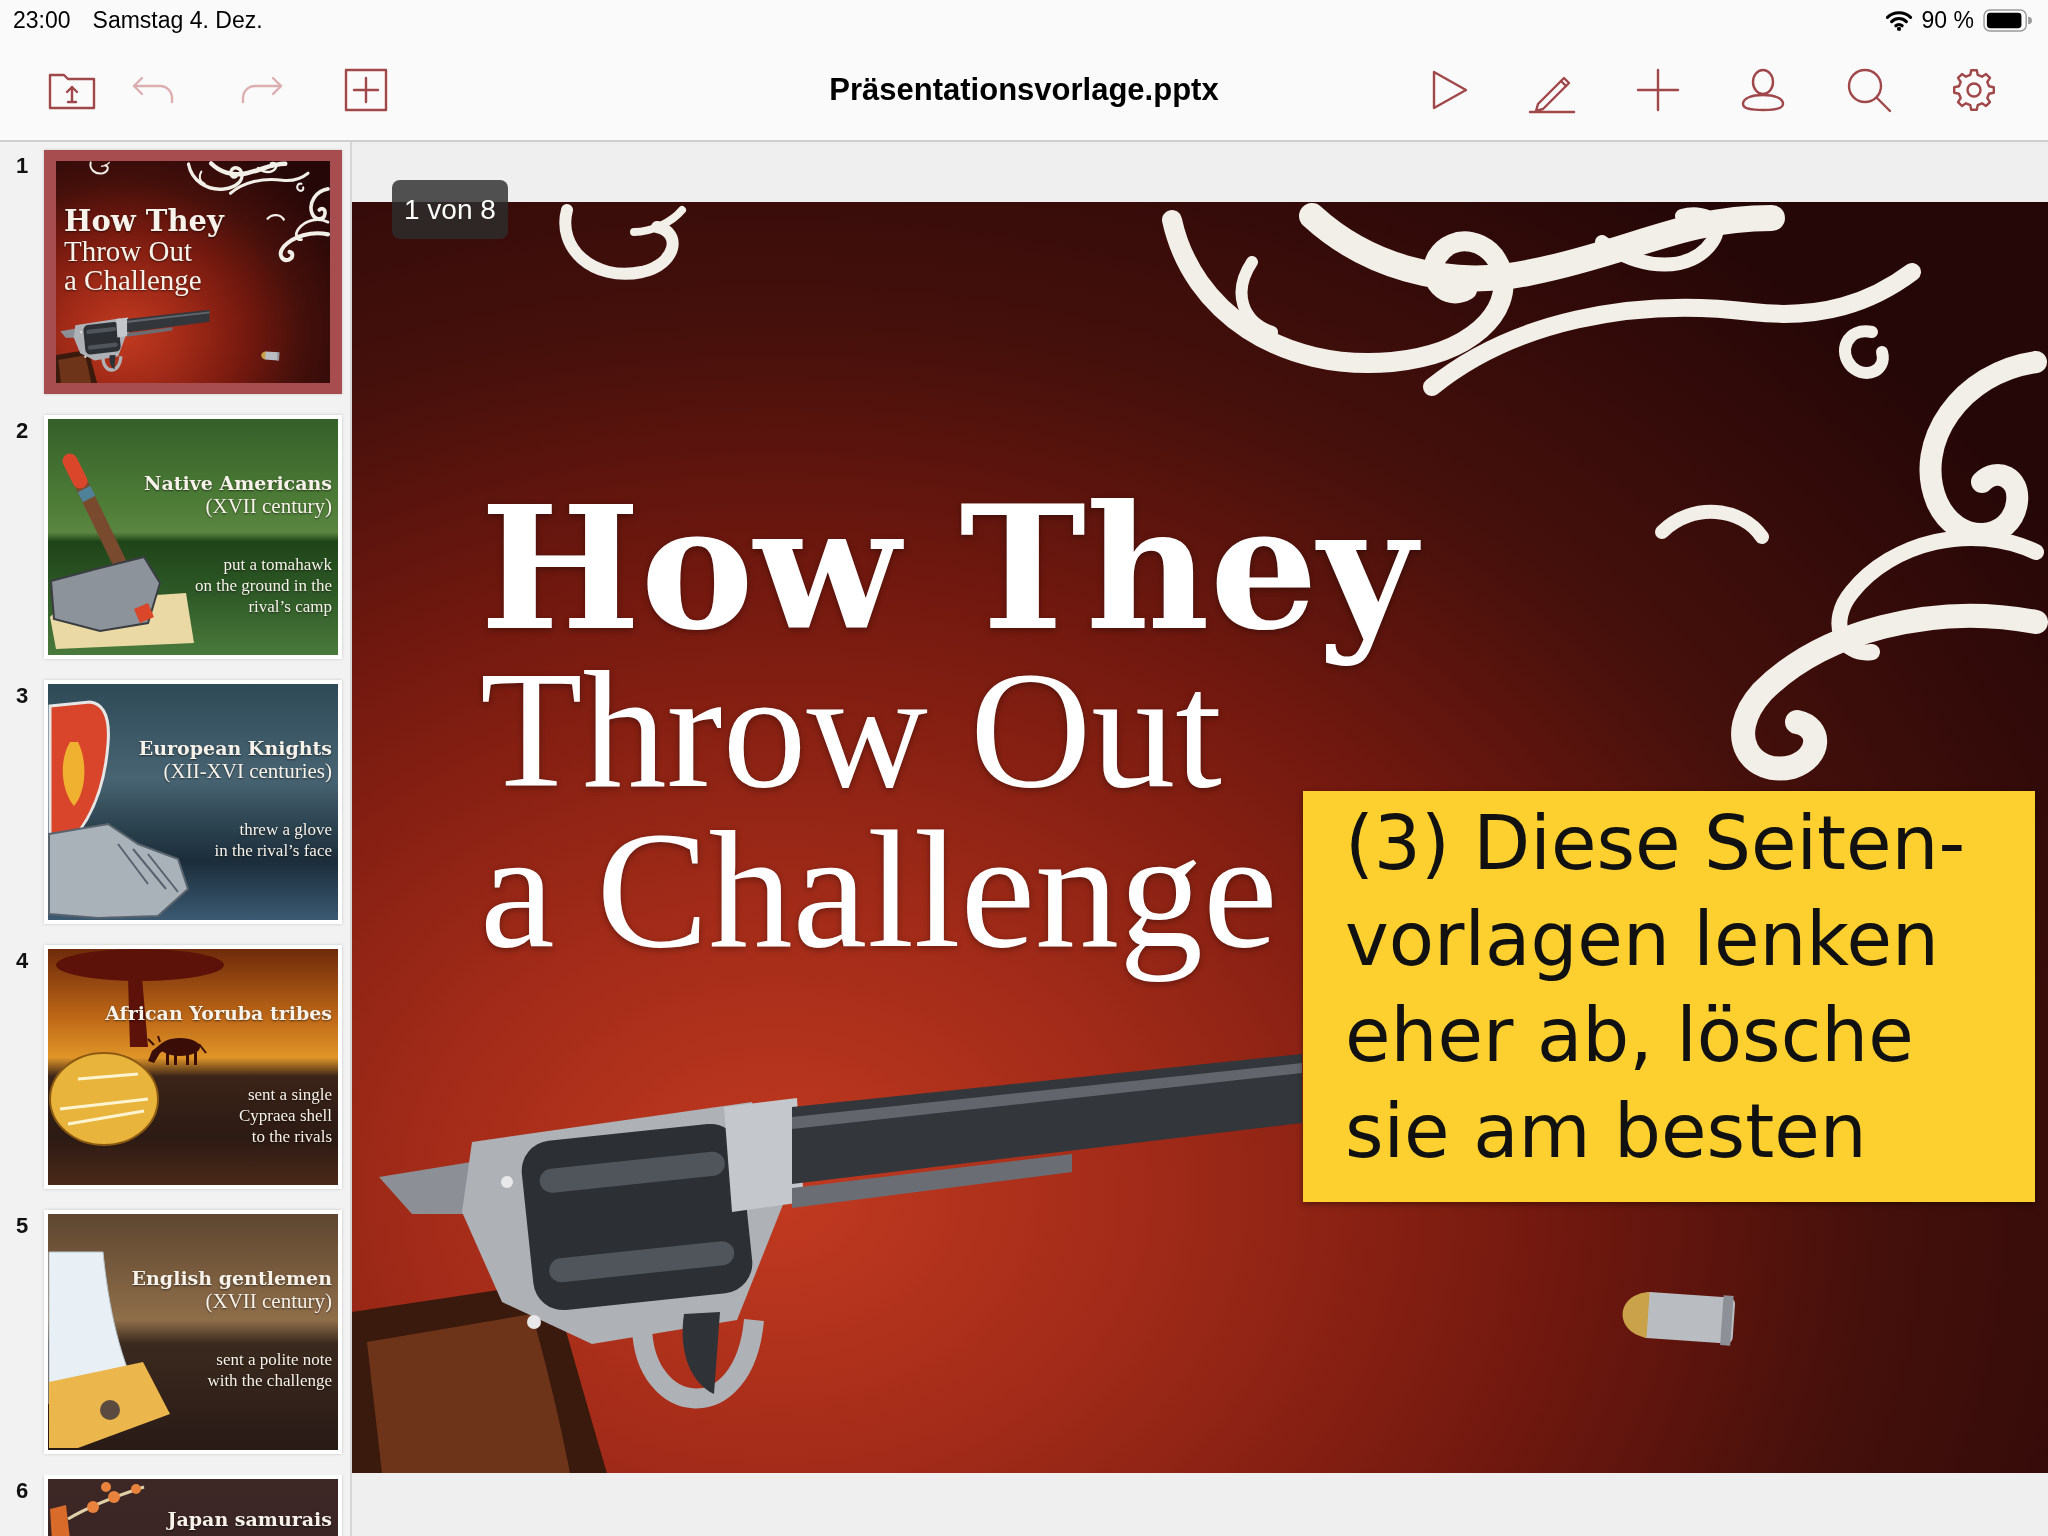 The width and height of the screenshot is (2048, 1536). What do you see at coordinates (218, 1013) in the screenshot?
I see `thumbnail-title: African Yoruba tribes` at bounding box center [218, 1013].